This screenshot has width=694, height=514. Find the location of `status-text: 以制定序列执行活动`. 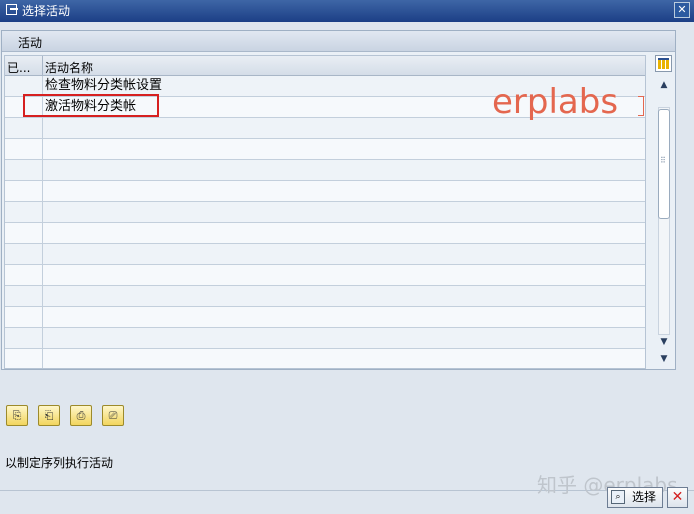

status-text: 以制定序列执行活动 is located at coordinates (59, 463).